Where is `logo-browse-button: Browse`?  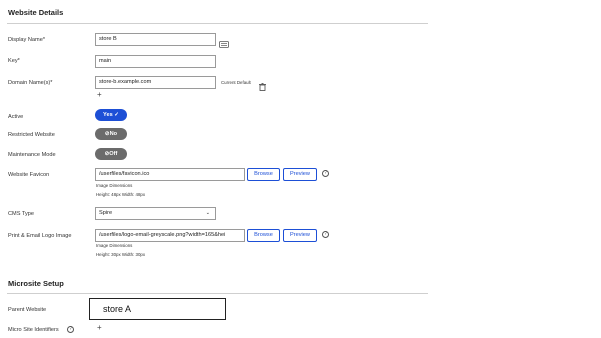 logo-browse-button: Browse is located at coordinates (263, 235).